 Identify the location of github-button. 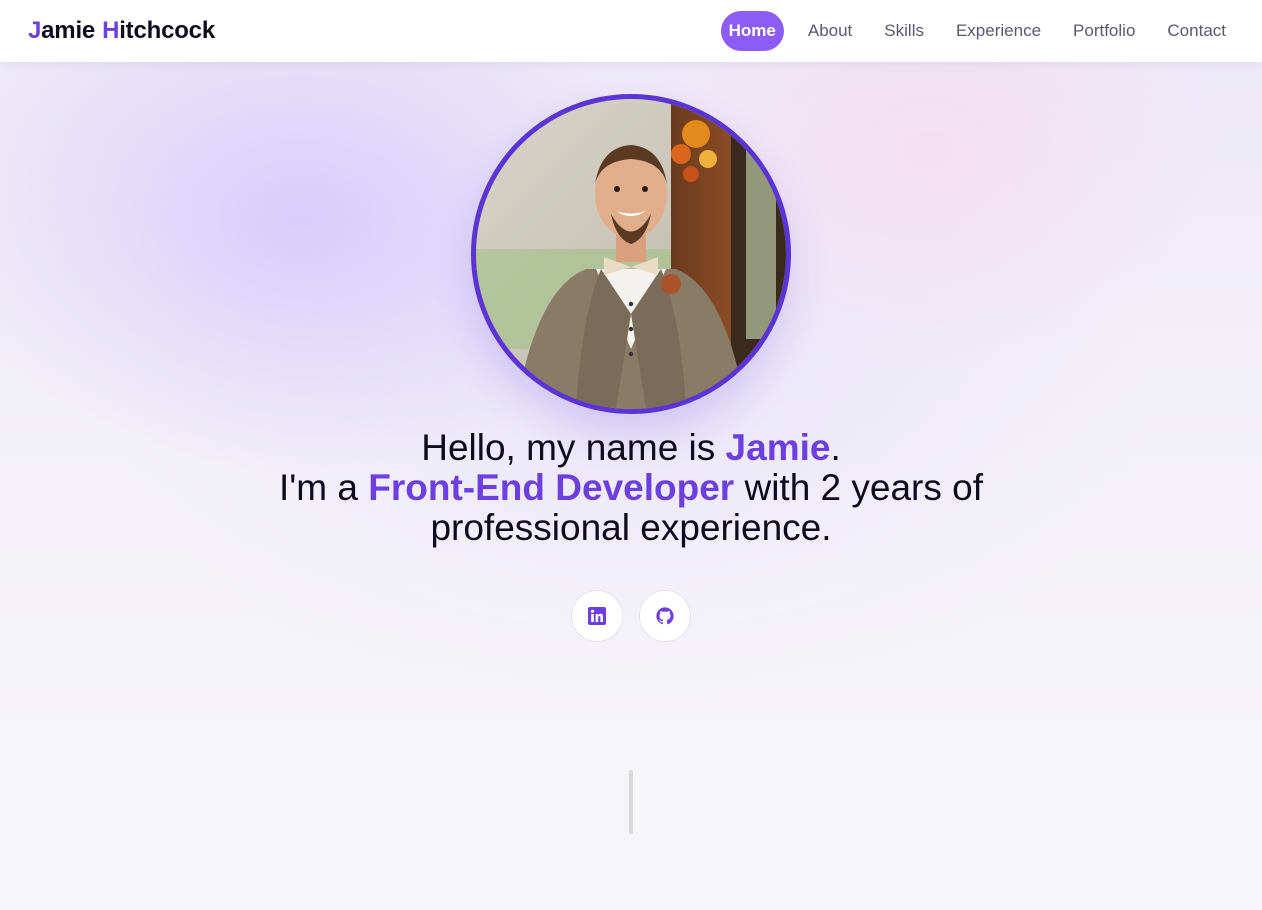
(665, 616).